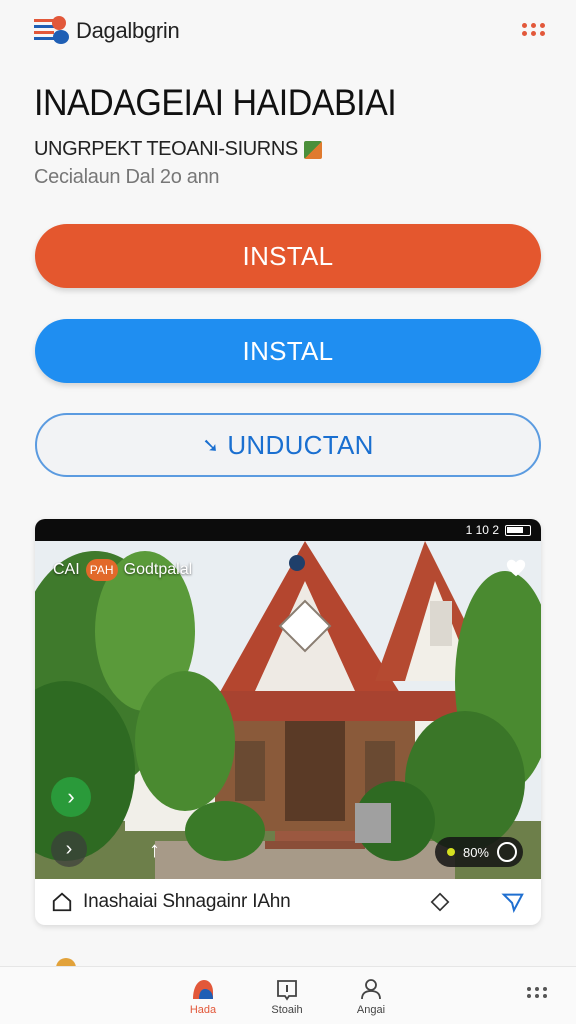 The width and height of the screenshot is (576, 1024). What do you see at coordinates (62, 902) in the screenshot?
I see `home-icon` at bounding box center [62, 902].